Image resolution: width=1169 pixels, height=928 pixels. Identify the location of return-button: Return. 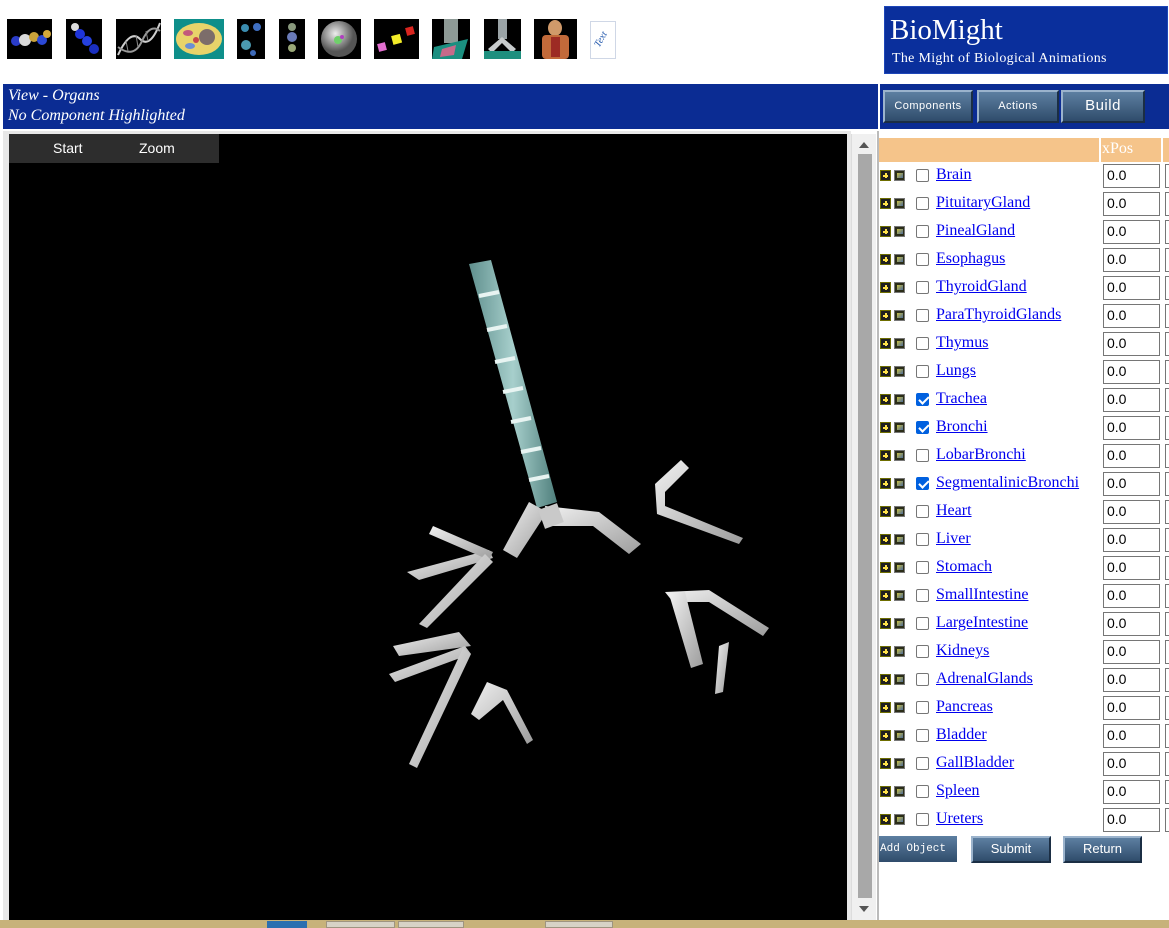
(1102, 849).